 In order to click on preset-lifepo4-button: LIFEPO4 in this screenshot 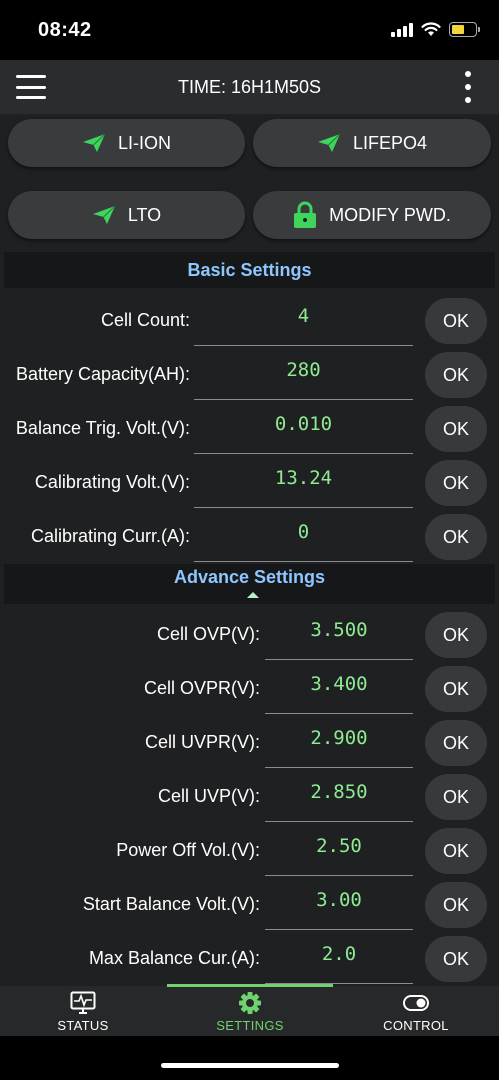, I will do `click(372, 143)`.